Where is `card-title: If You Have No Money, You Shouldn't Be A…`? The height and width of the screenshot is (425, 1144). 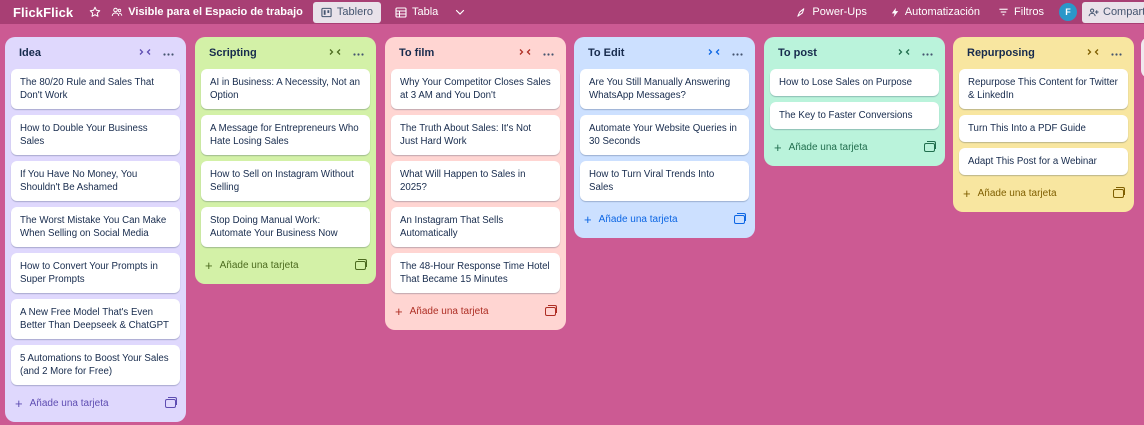 card-title: If You Have No Money, You Shouldn't Be A… is located at coordinates (79, 181).